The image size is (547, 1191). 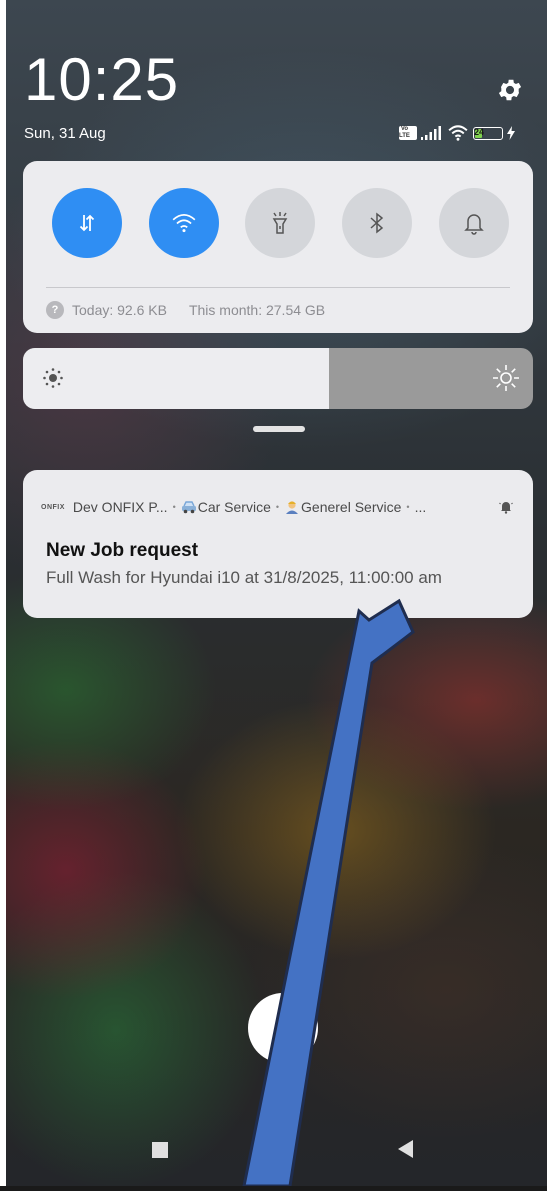 I want to click on bluetooth-icon, so click(x=377, y=223).